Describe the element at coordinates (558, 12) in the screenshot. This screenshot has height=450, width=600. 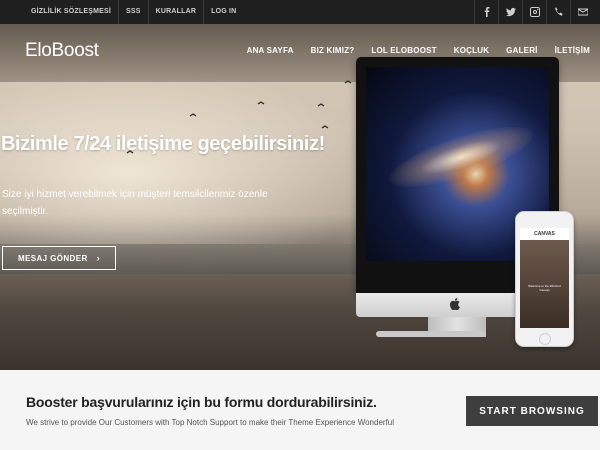
I see `phone-icon` at that location.